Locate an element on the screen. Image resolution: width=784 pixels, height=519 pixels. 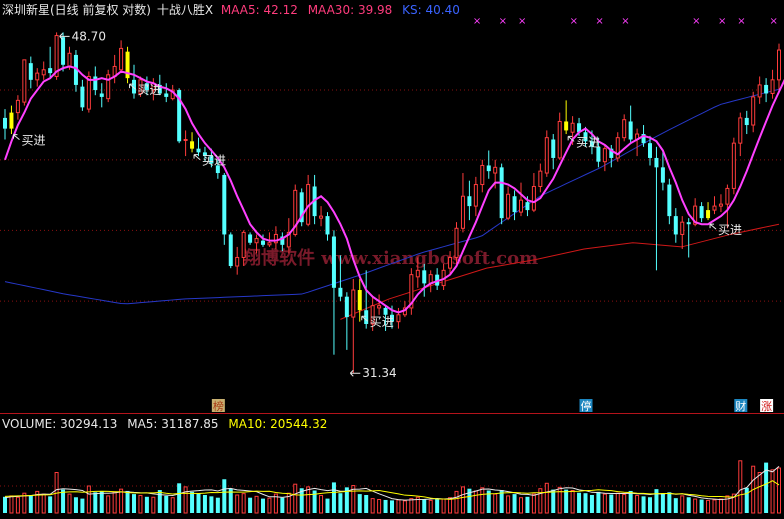
ks-label: KS: is located at coordinates (412, 10).